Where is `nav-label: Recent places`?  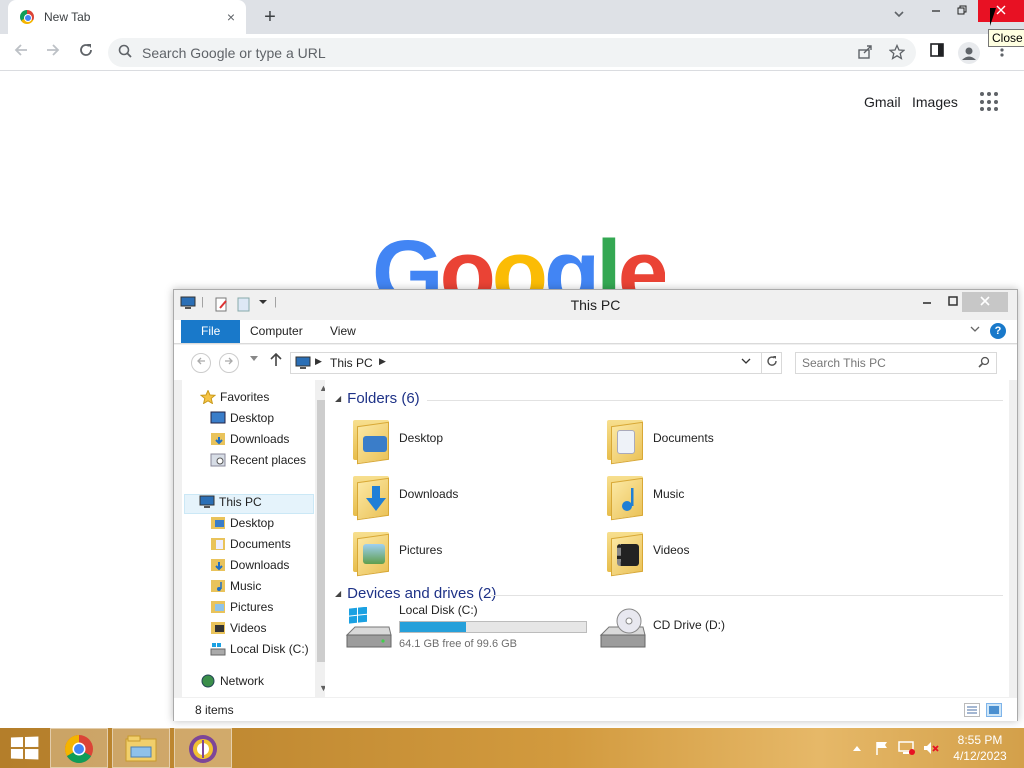 nav-label: Recent places is located at coordinates (268, 460).